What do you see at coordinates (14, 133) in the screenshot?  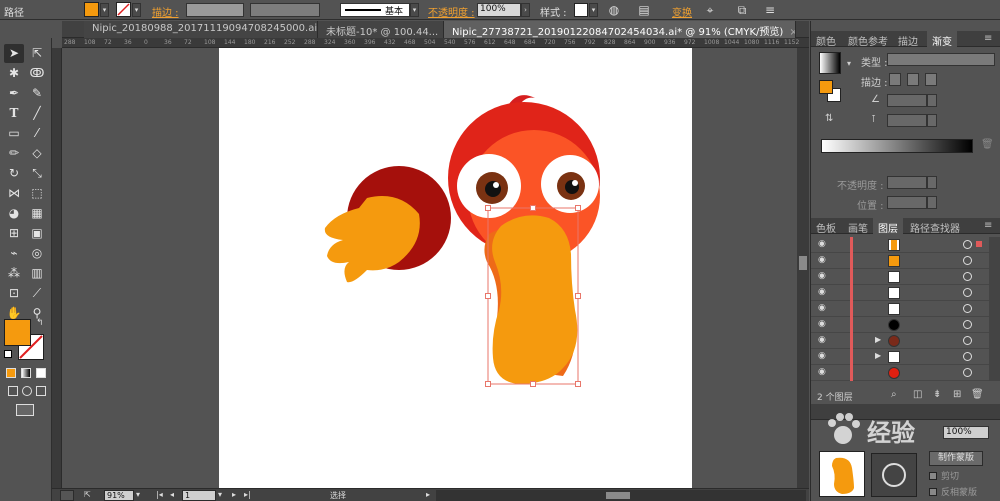 I see `rectangle-tool-icon: ▭` at bounding box center [14, 133].